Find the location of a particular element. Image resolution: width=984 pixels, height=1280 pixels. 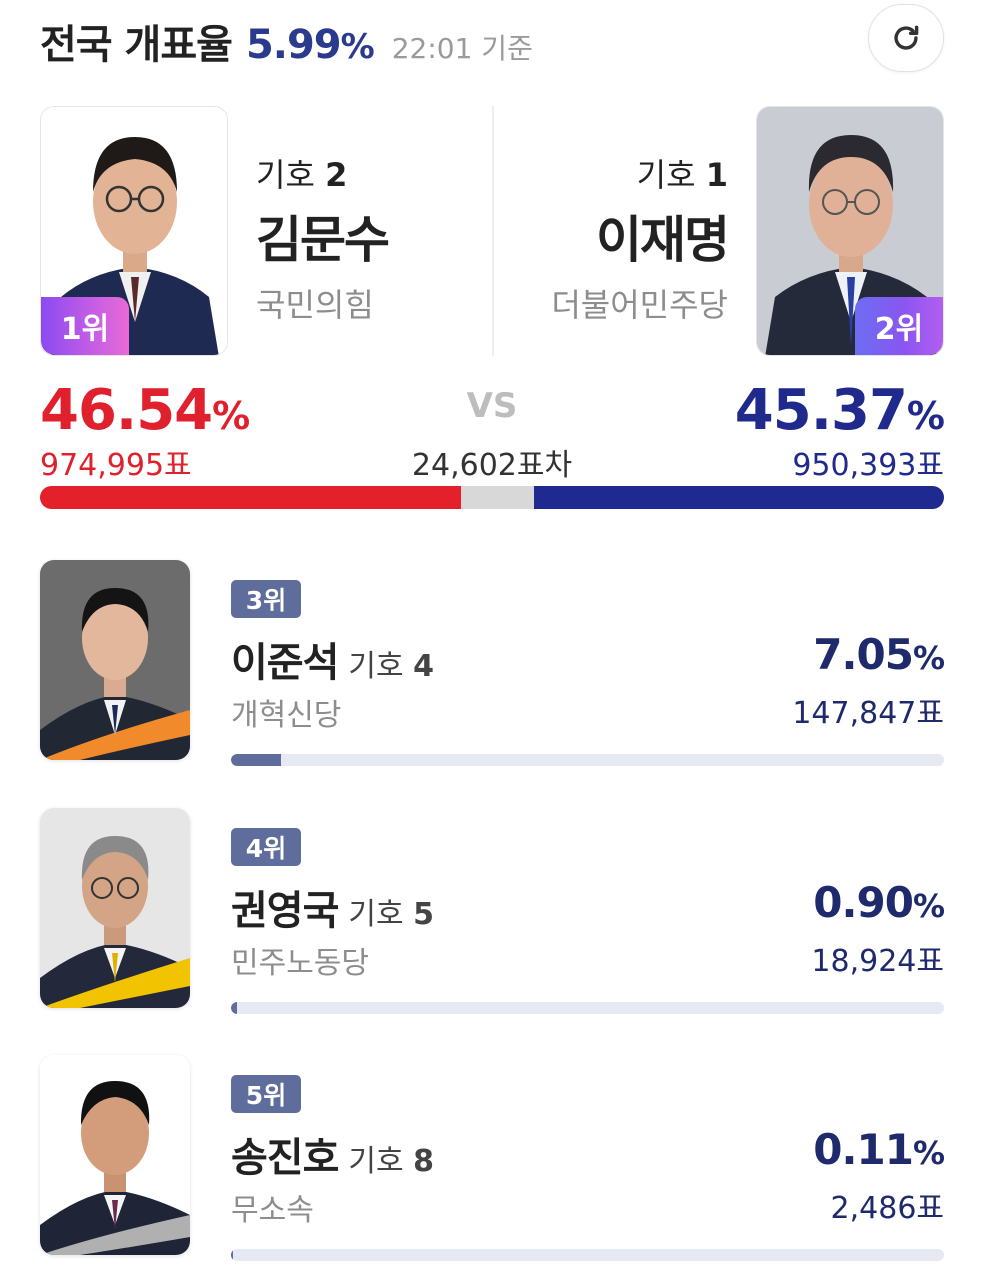

page-title: 전국 개표율 is located at coordinates (136, 45).